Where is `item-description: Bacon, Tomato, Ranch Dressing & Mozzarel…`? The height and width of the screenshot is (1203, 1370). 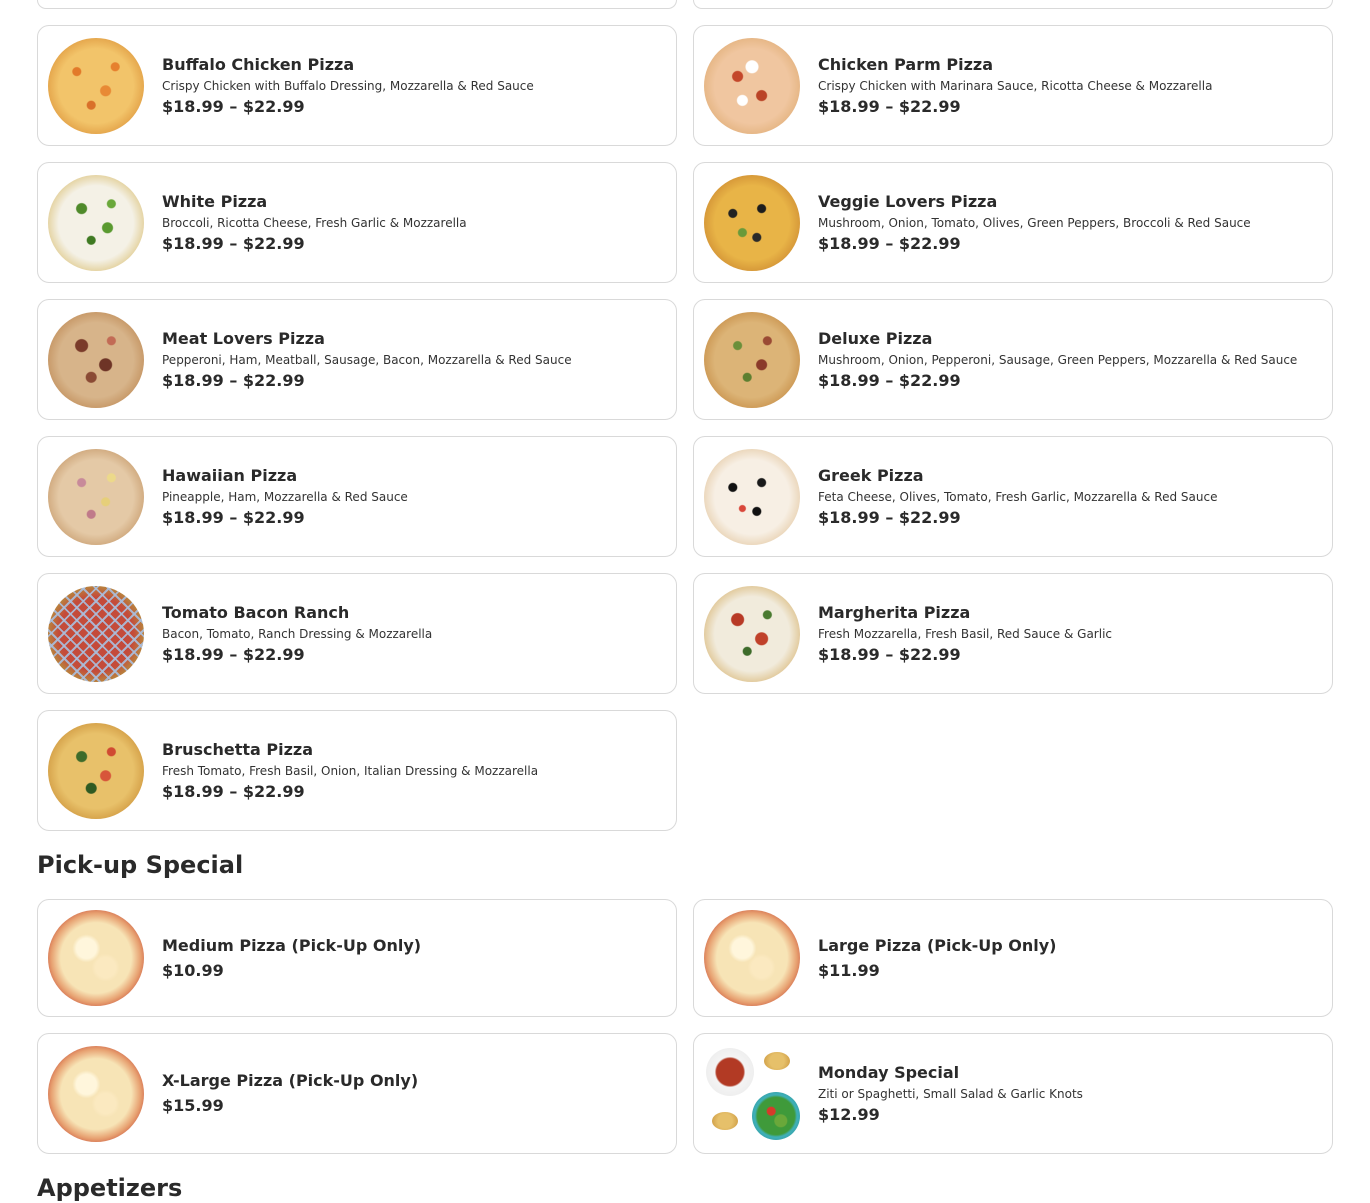
item-description: Bacon, Tomato, Ranch Dressing & Mozzarel… is located at coordinates (297, 633).